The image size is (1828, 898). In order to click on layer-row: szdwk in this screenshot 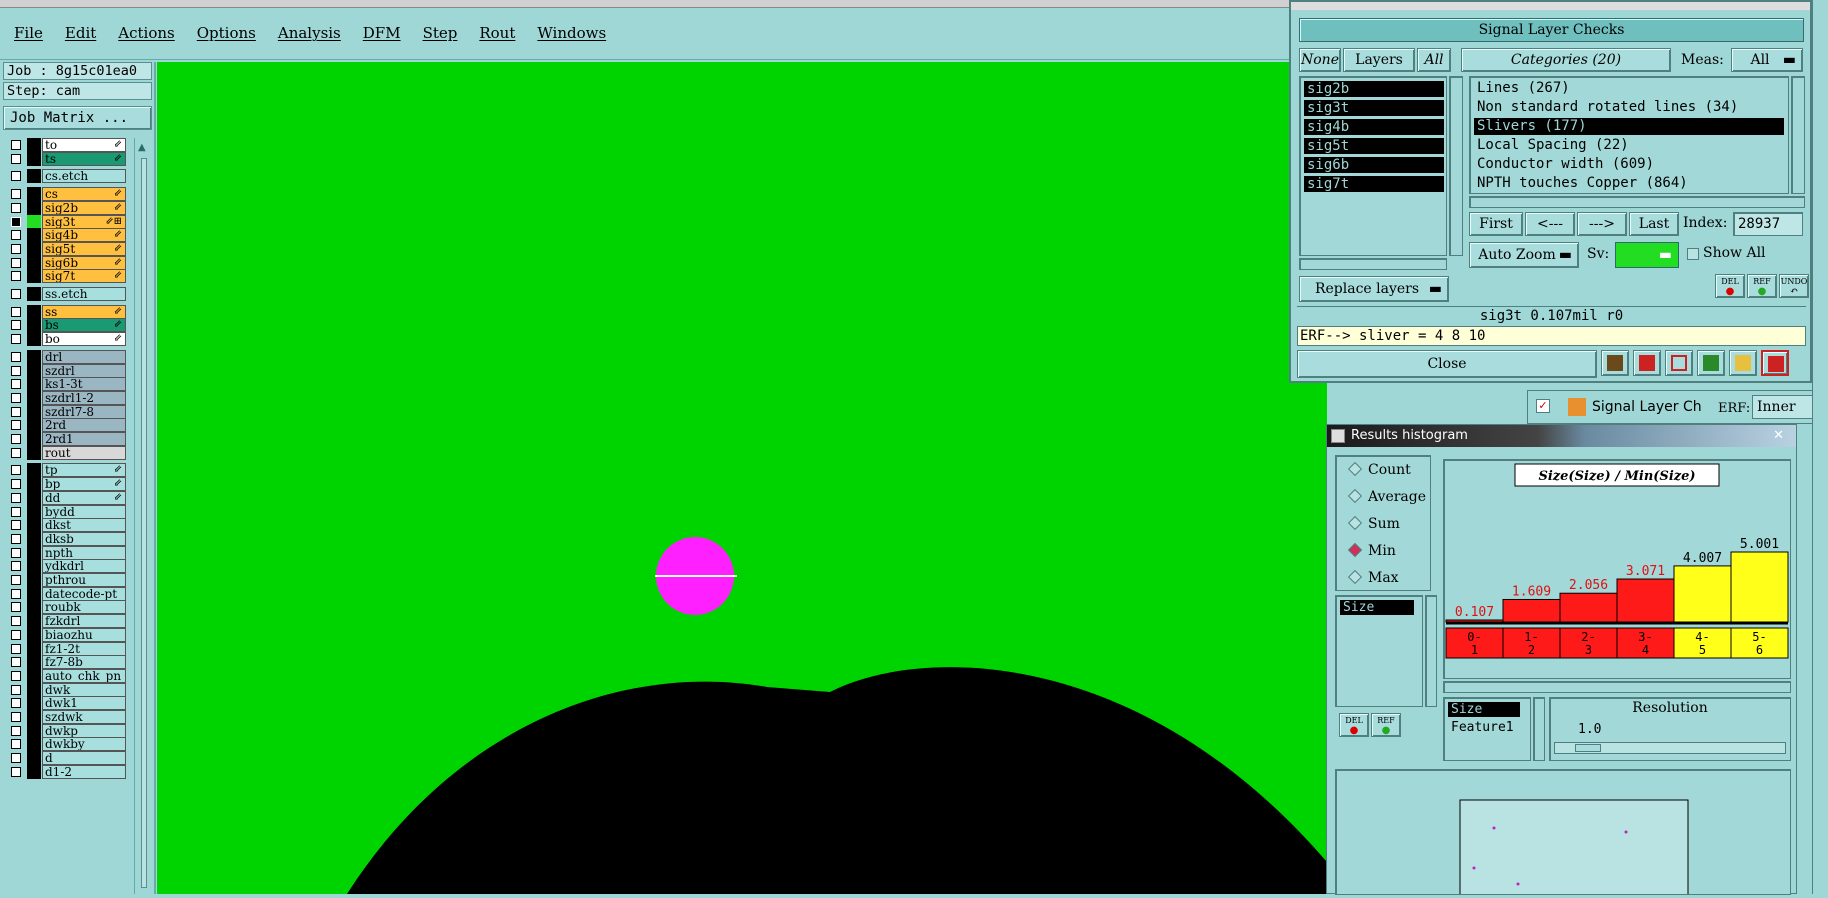, I will do `click(65, 717)`.